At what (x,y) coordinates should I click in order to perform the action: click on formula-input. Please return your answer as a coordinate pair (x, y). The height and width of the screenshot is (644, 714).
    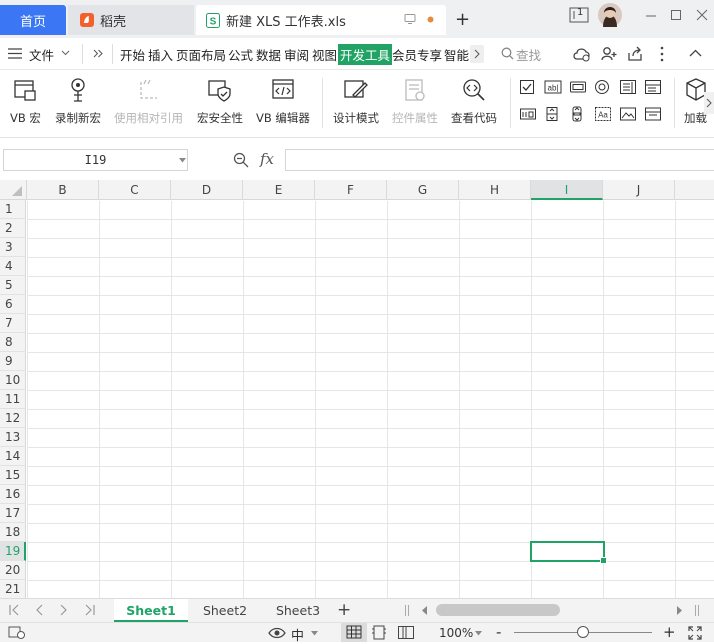
    Looking at the image, I should click on (499, 160).